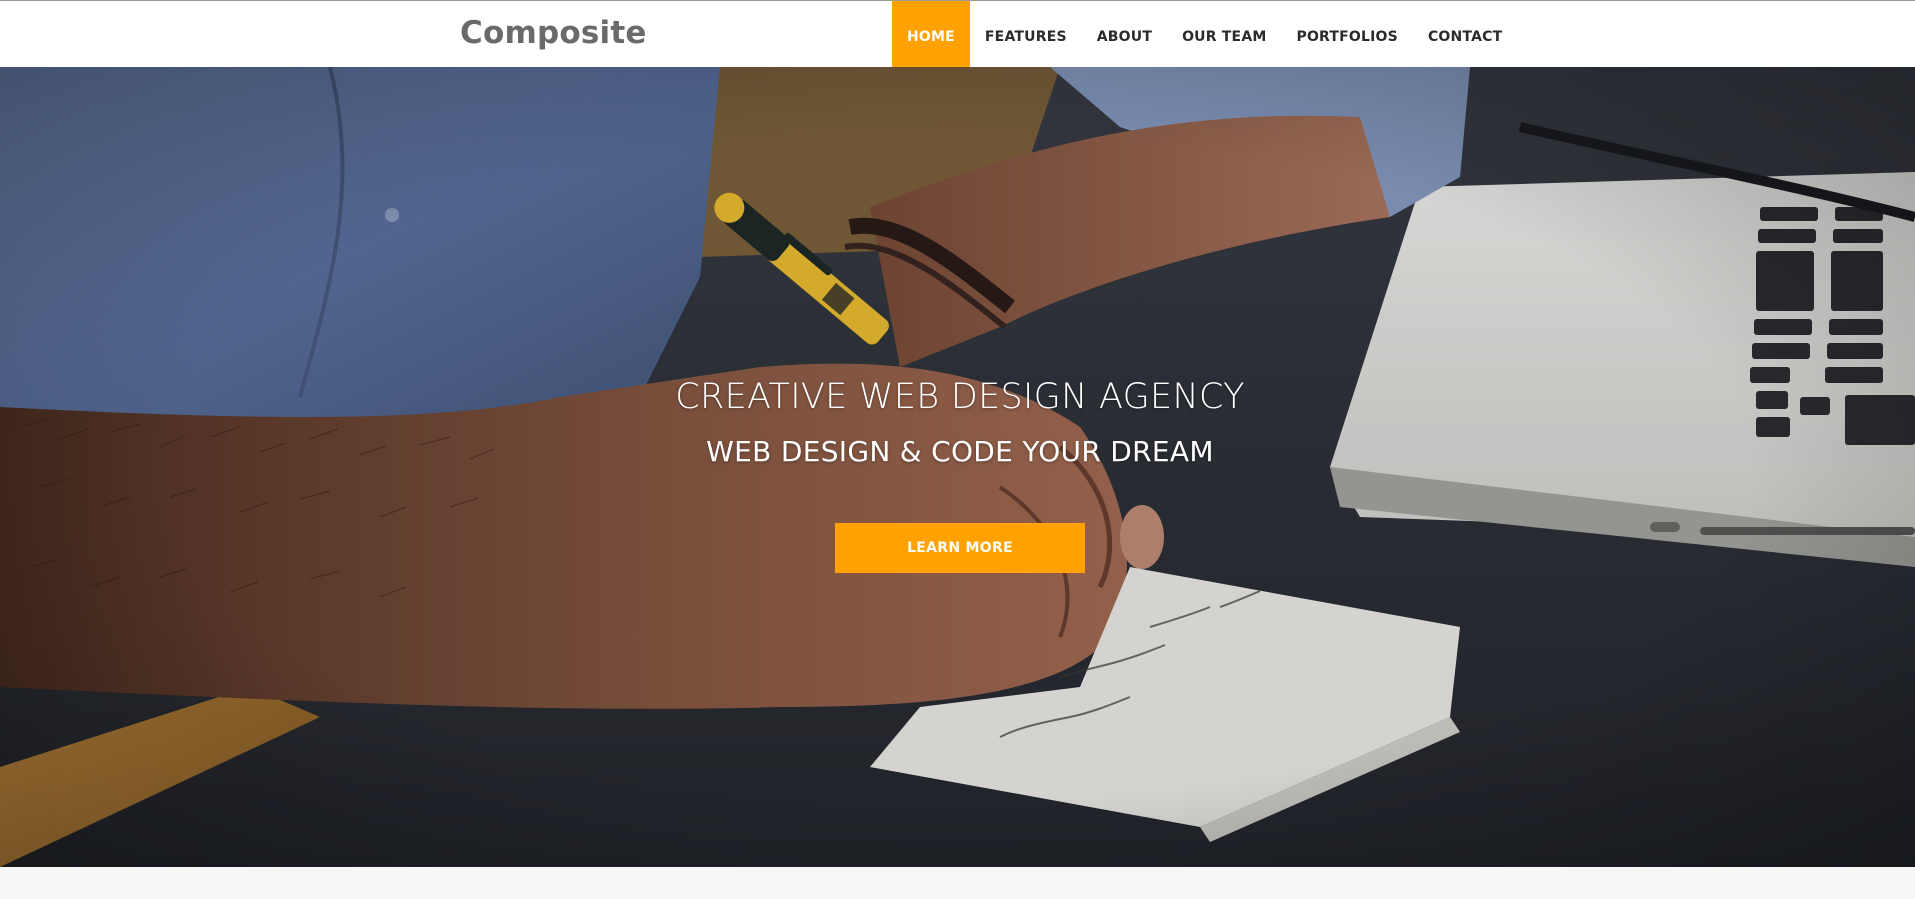  I want to click on site-logo: Composite, so click(553, 33).